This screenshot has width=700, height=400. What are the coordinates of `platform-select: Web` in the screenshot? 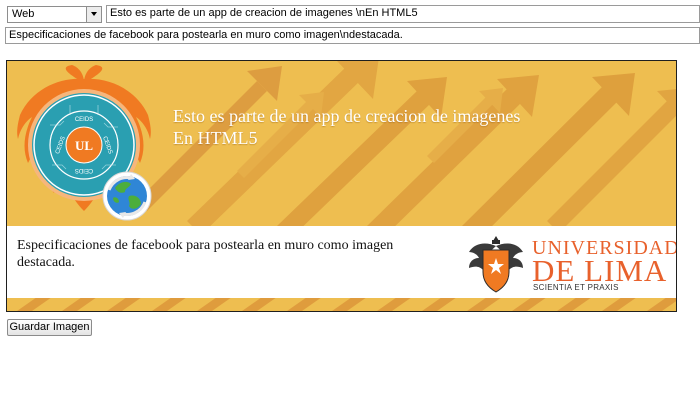 It's located at (54, 14).